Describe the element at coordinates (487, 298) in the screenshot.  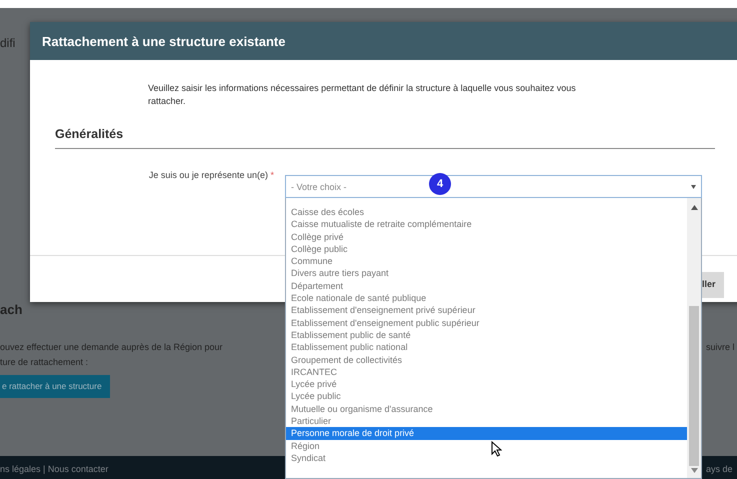
I see `dropdown-option: Ecole nationale de santé publique` at that location.